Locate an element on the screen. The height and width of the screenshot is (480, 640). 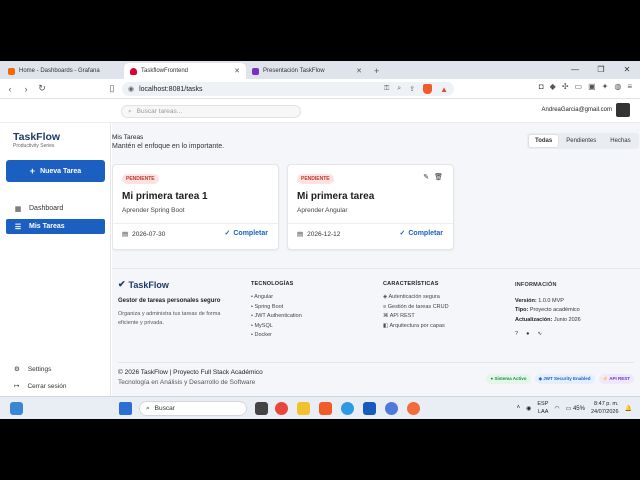
address-bar: ◉ localhost:8081/tasks ⚿ ⌕ ⇪ ▲ is located at coordinates (288, 89).